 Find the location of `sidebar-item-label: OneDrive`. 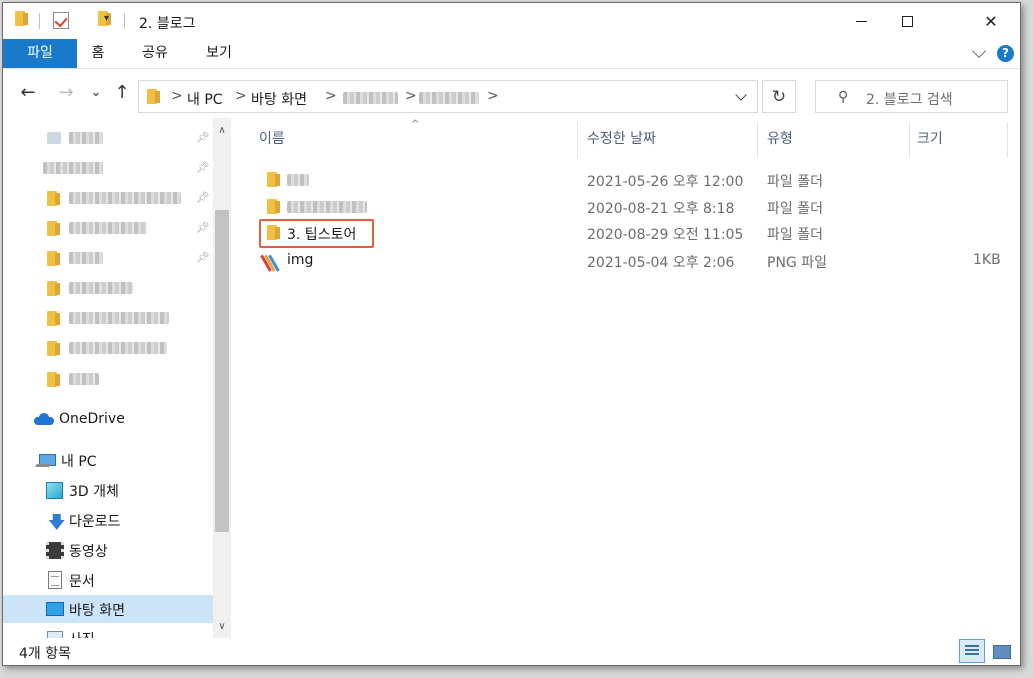

sidebar-item-label: OneDrive is located at coordinates (92, 419).